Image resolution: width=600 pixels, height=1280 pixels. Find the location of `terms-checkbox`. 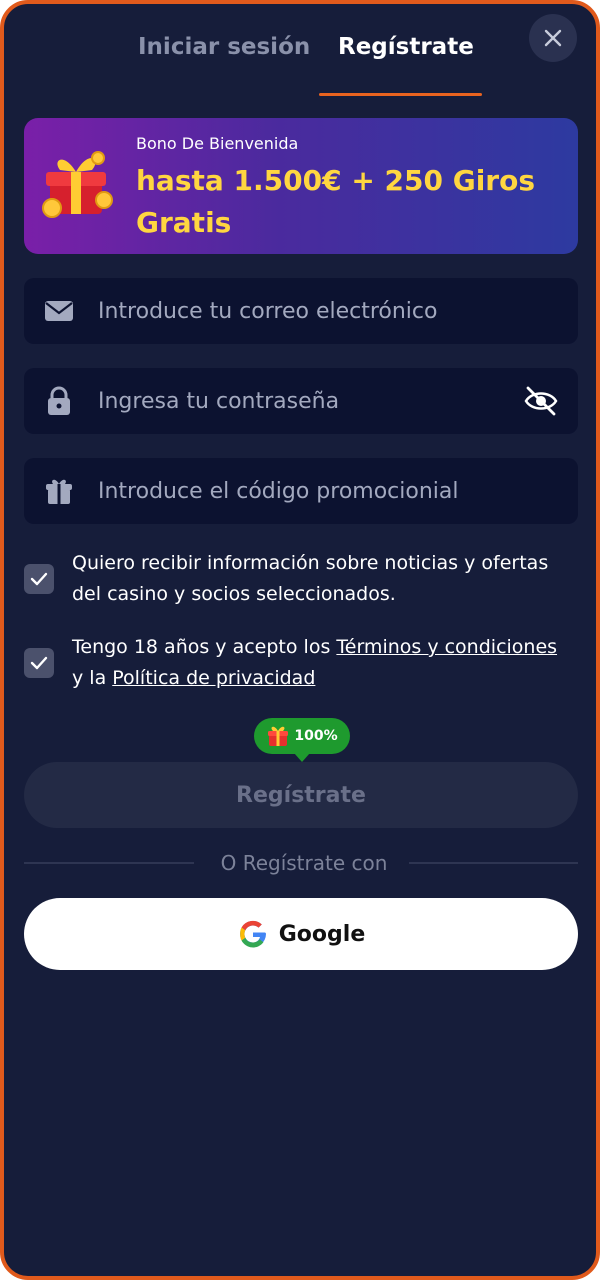

terms-checkbox is located at coordinates (39, 663).